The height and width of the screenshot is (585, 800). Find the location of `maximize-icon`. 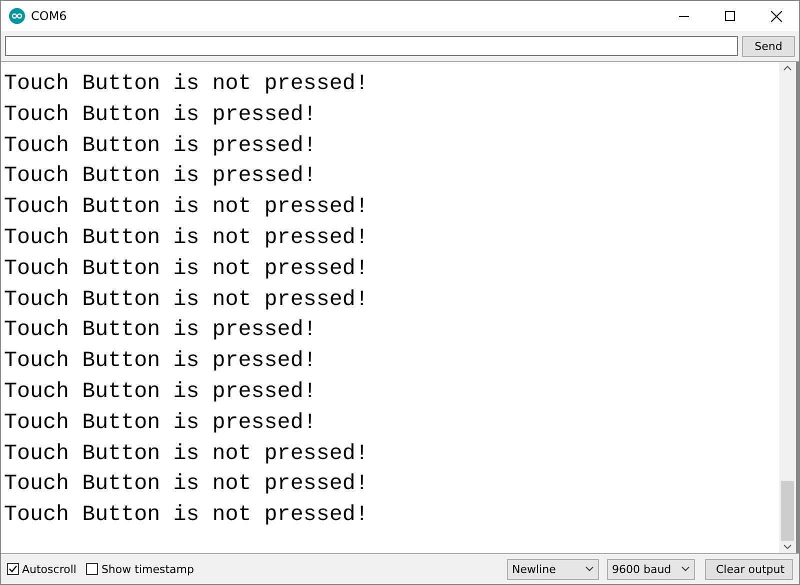

maximize-icon is located at coordinates (730, 16).